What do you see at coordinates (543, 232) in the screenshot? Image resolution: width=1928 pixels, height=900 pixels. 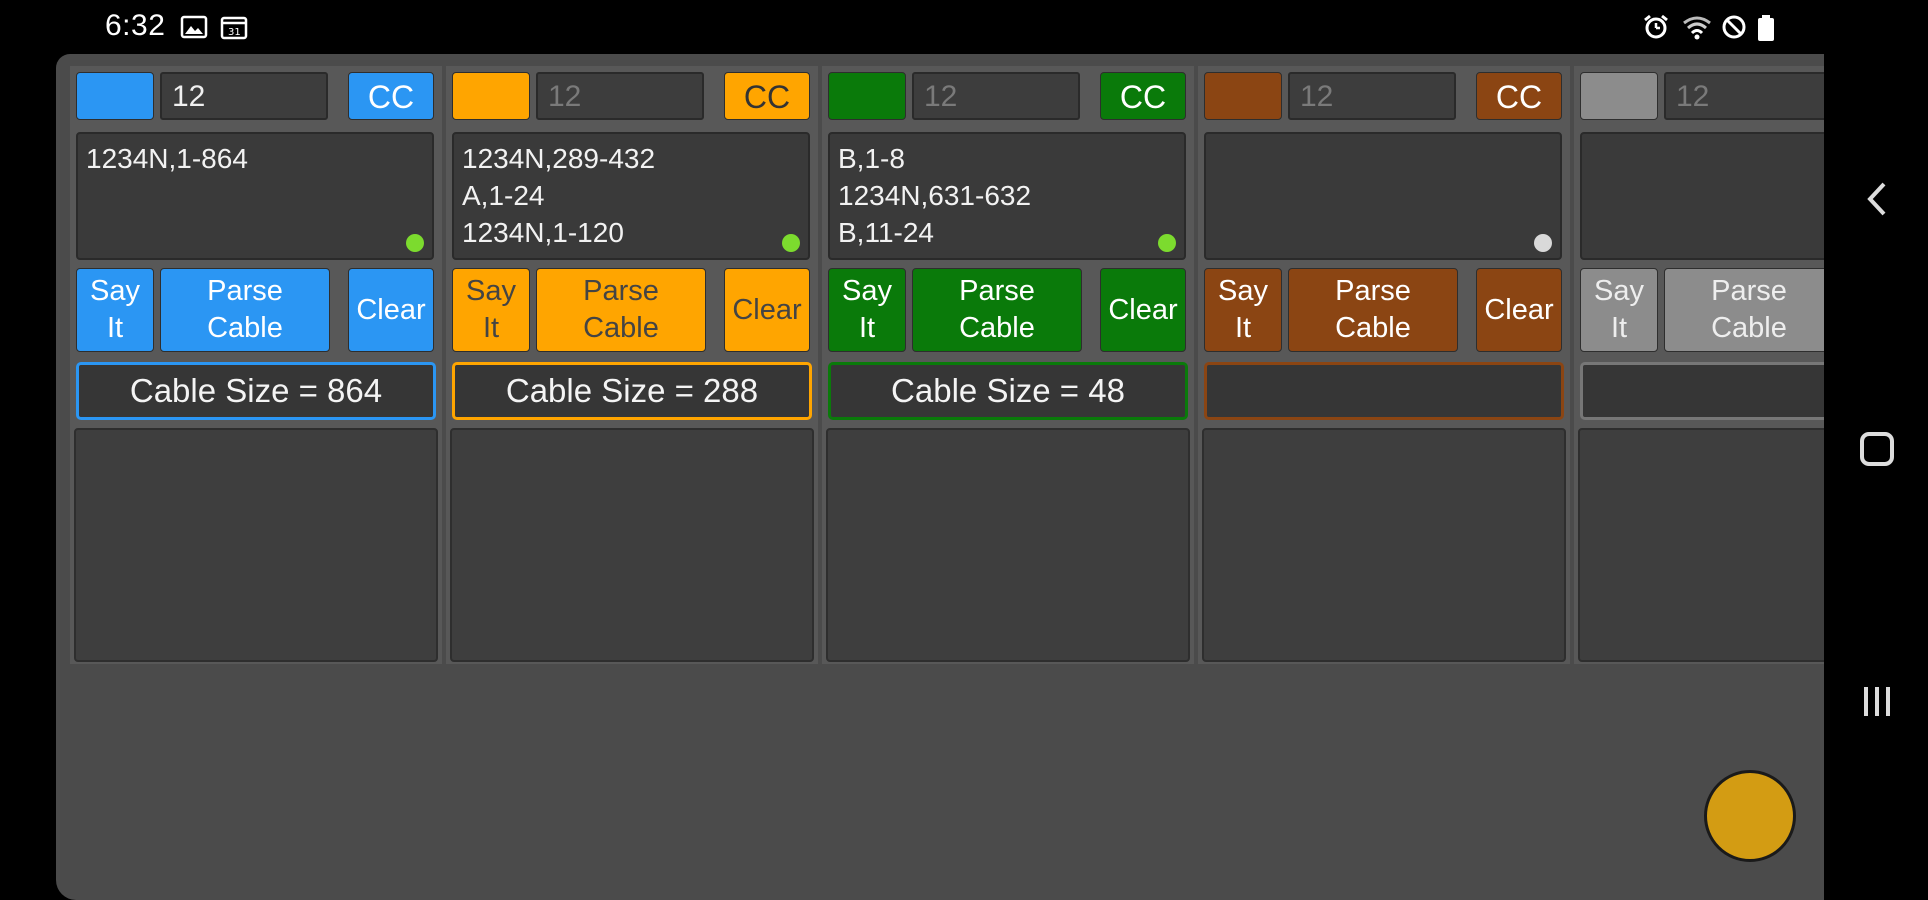 I see `text-line: 1234N,1-120` at bounding box center [543, 232].